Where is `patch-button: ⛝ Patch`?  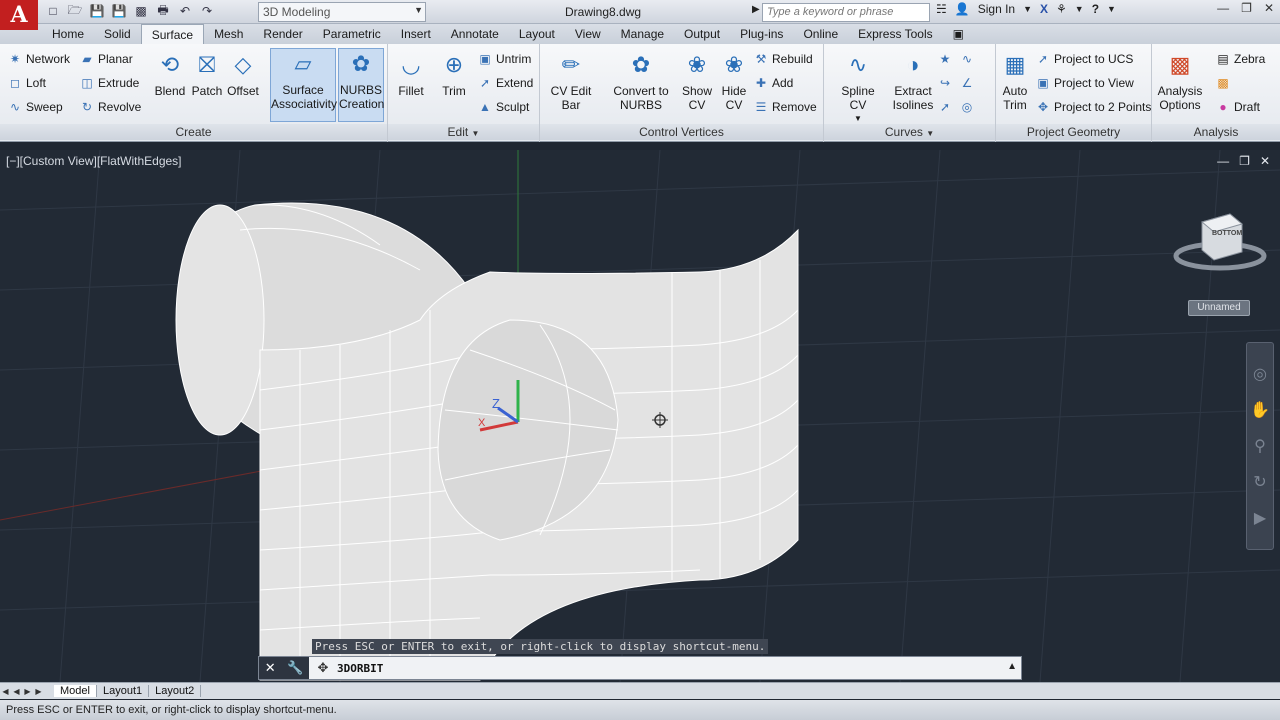 patch-button: ⛝ Patch is located at coordinates (207, 74).